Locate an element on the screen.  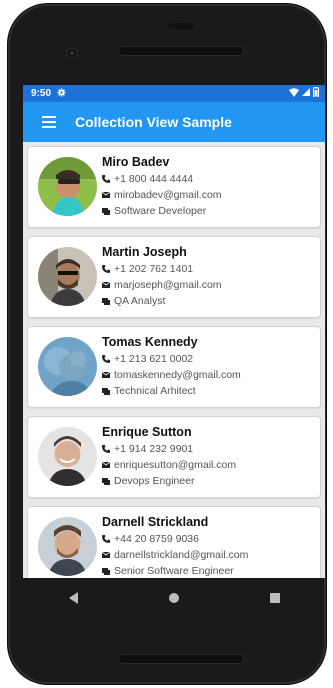
page-title: Collection View Sample is located at coordinates (153, 122).